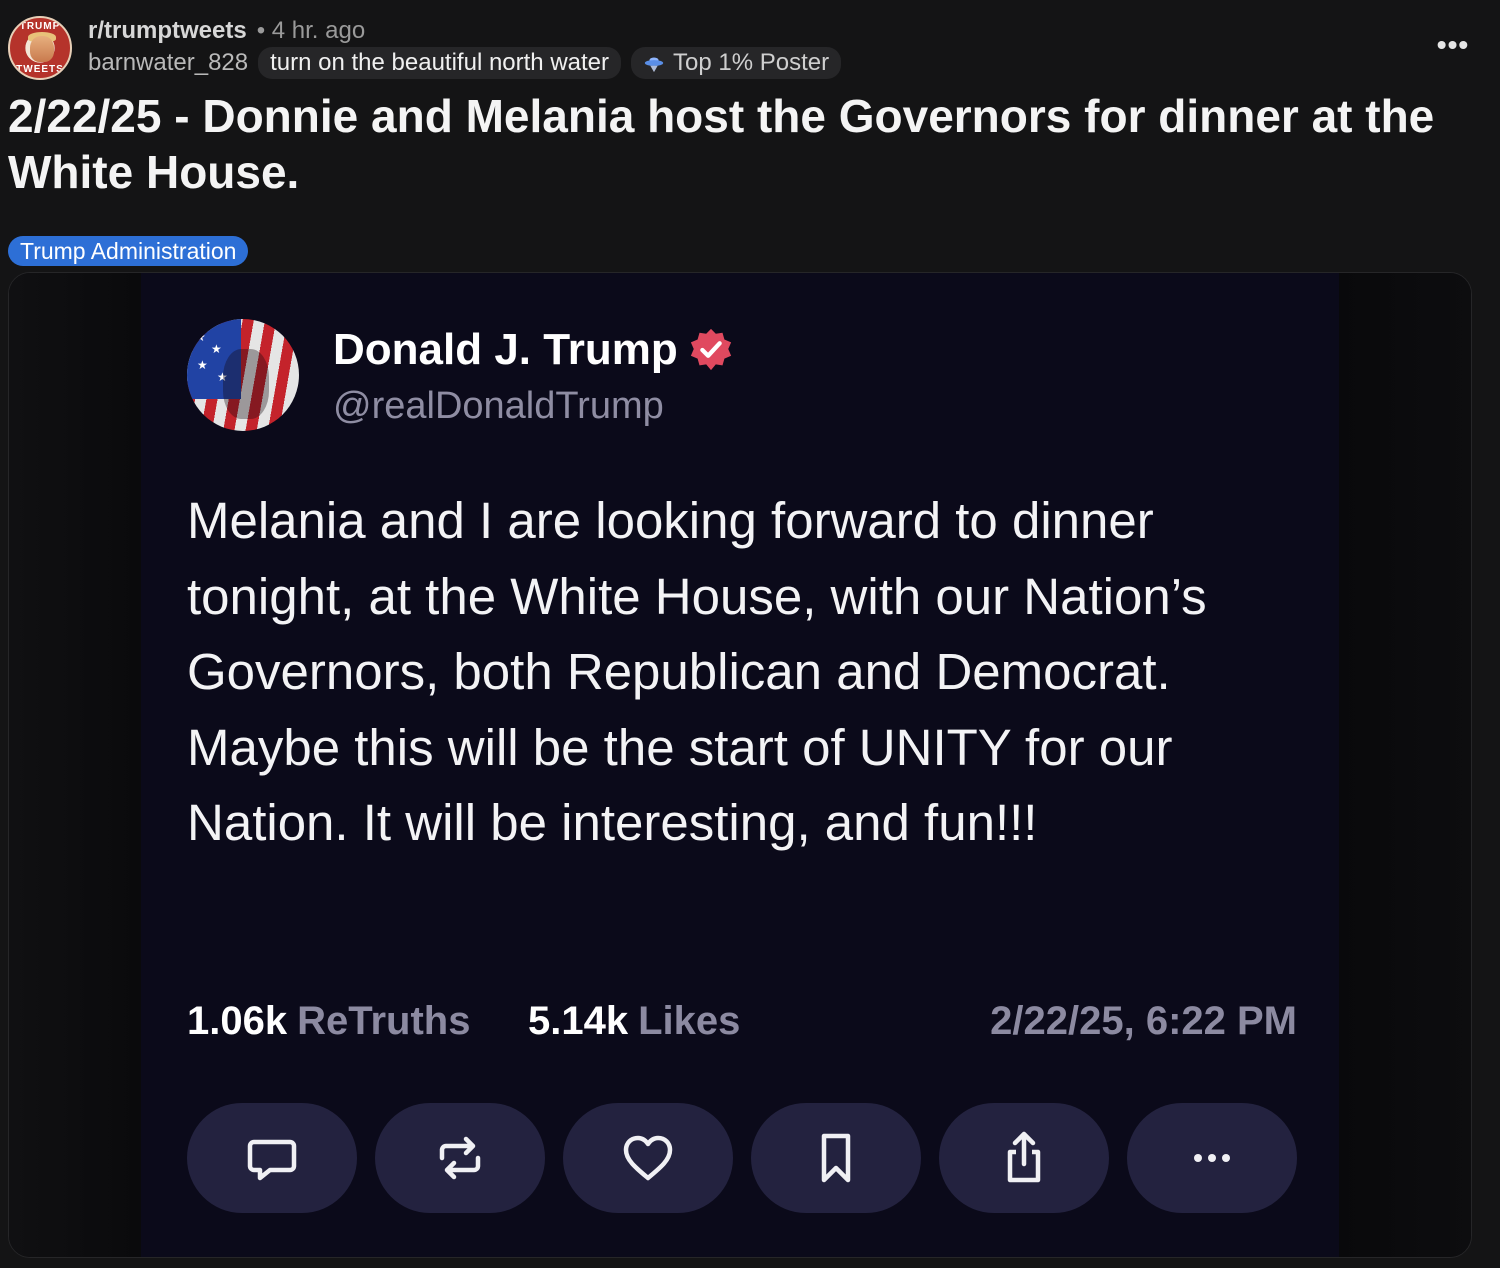  I want to click on reply-icon, so click(272, 1160).